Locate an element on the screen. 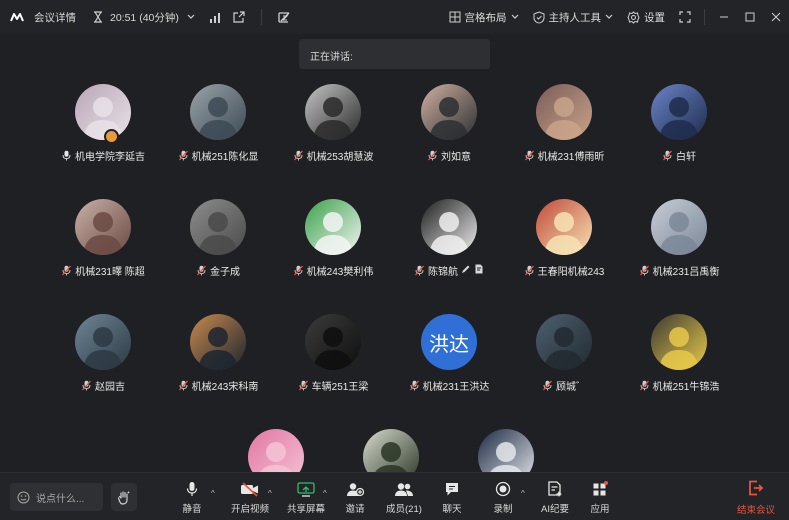 This screenshot has height=520, width=789. end-meeting-label: 结束会议 is located at coordinates (755, 510).